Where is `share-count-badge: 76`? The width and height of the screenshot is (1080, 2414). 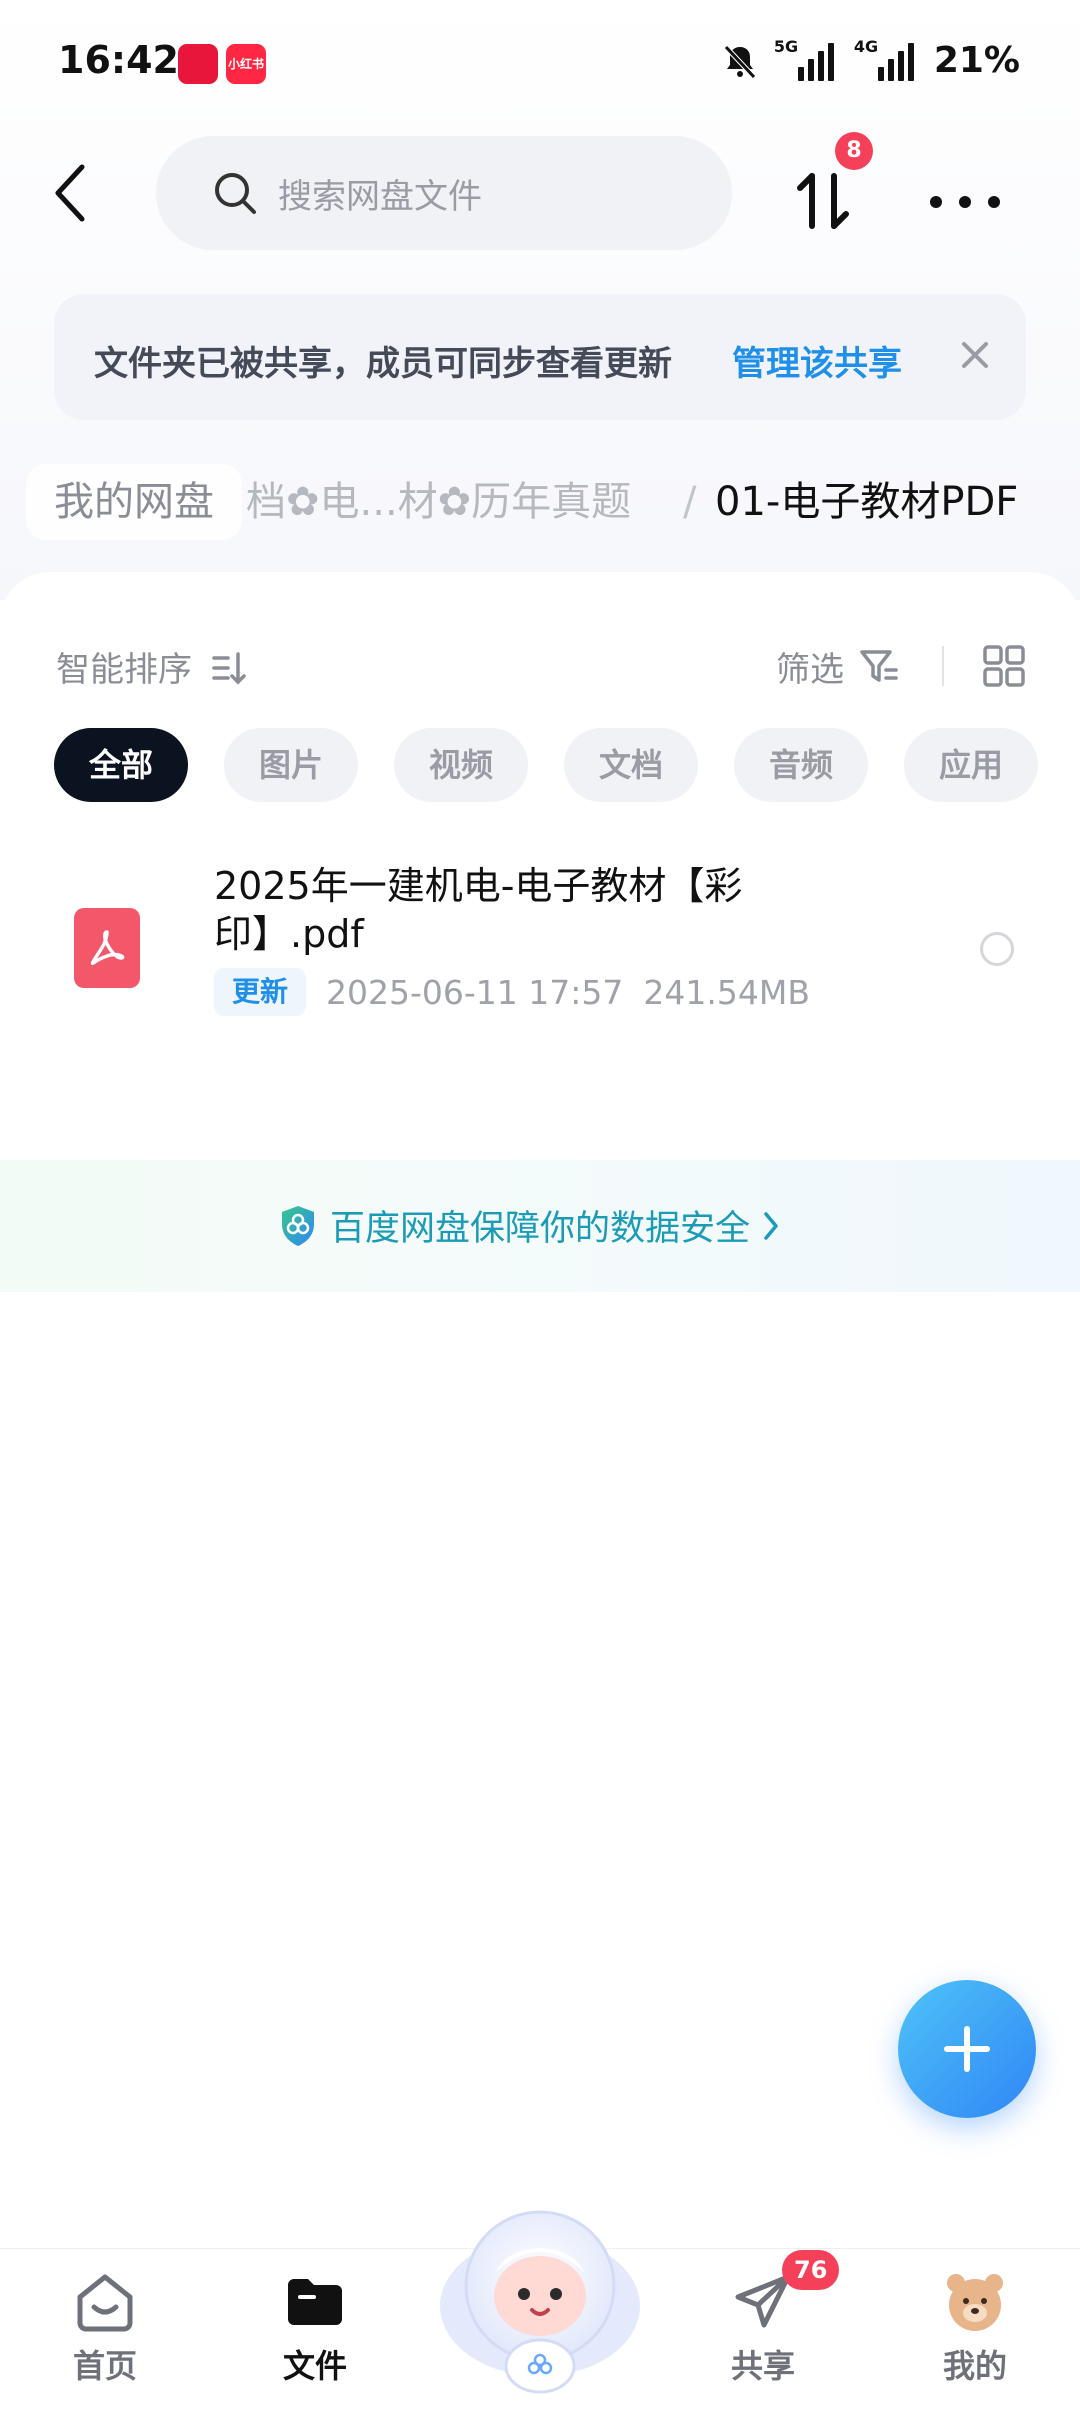 share-count-badge: 76 is located at coordinates (811, 2270).